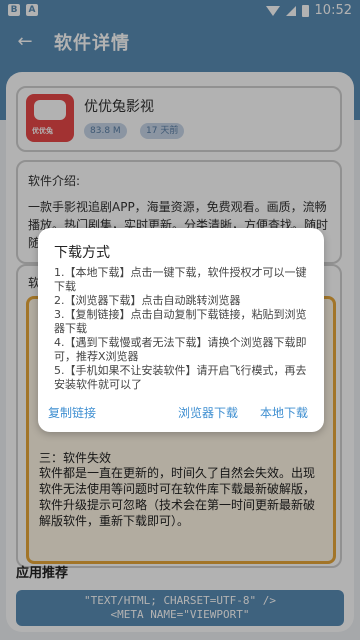 This screenshot has width=360, height=640. Describe the element at coordinates (72, 412) in the screenshot. I see `copy-link-button: 复制链接` at that location.